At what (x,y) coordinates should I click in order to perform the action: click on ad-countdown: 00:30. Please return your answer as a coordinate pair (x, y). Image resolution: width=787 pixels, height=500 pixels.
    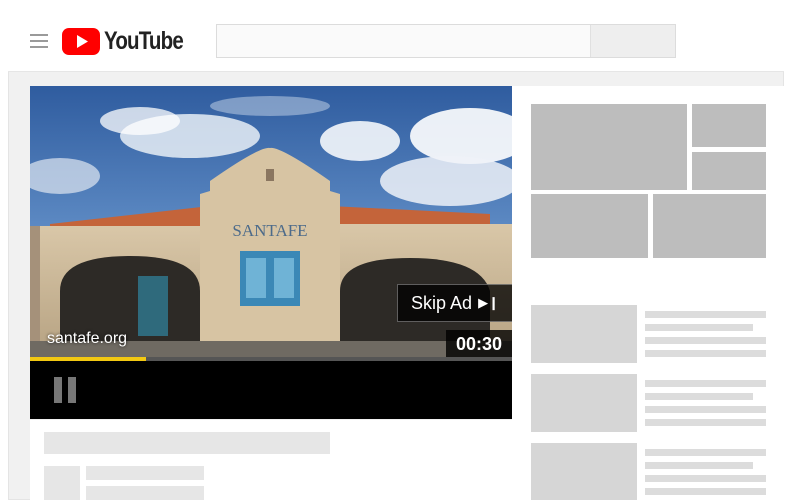
    Looking at the image, I should click on (479, 344).